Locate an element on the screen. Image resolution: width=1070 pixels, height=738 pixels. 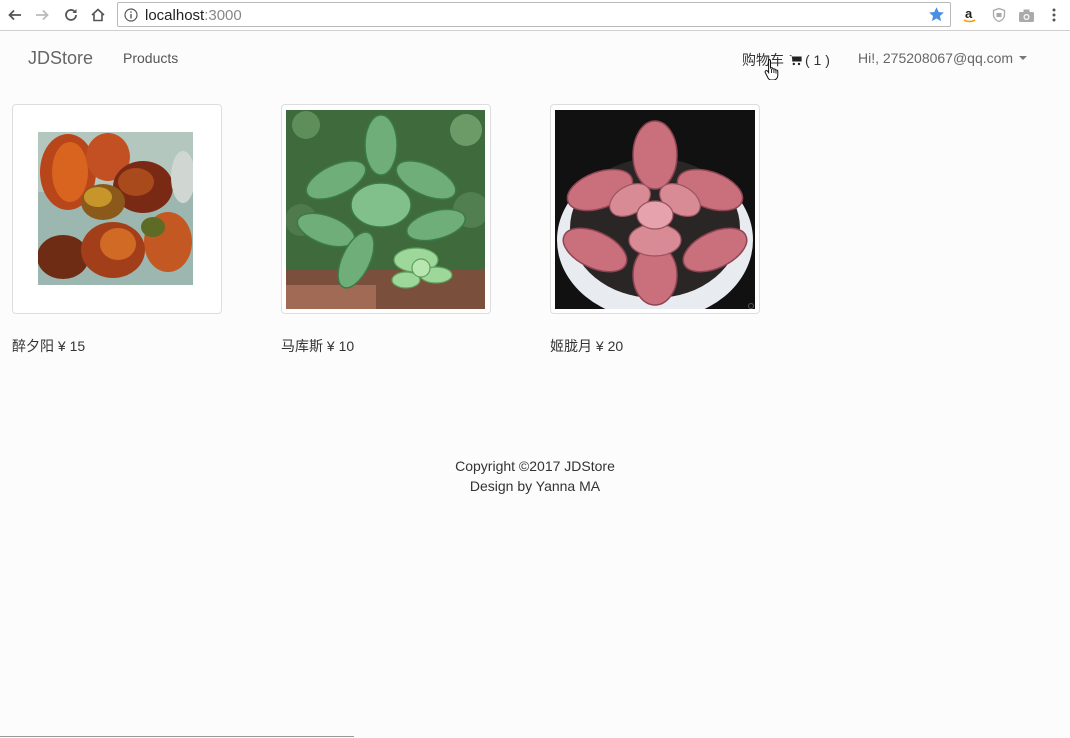
products-nav-link: Products is located at coordinates (150, 58).